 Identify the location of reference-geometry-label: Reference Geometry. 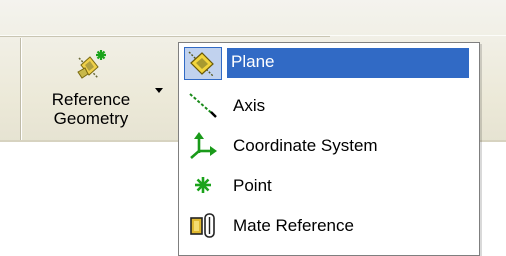
(91, 109).